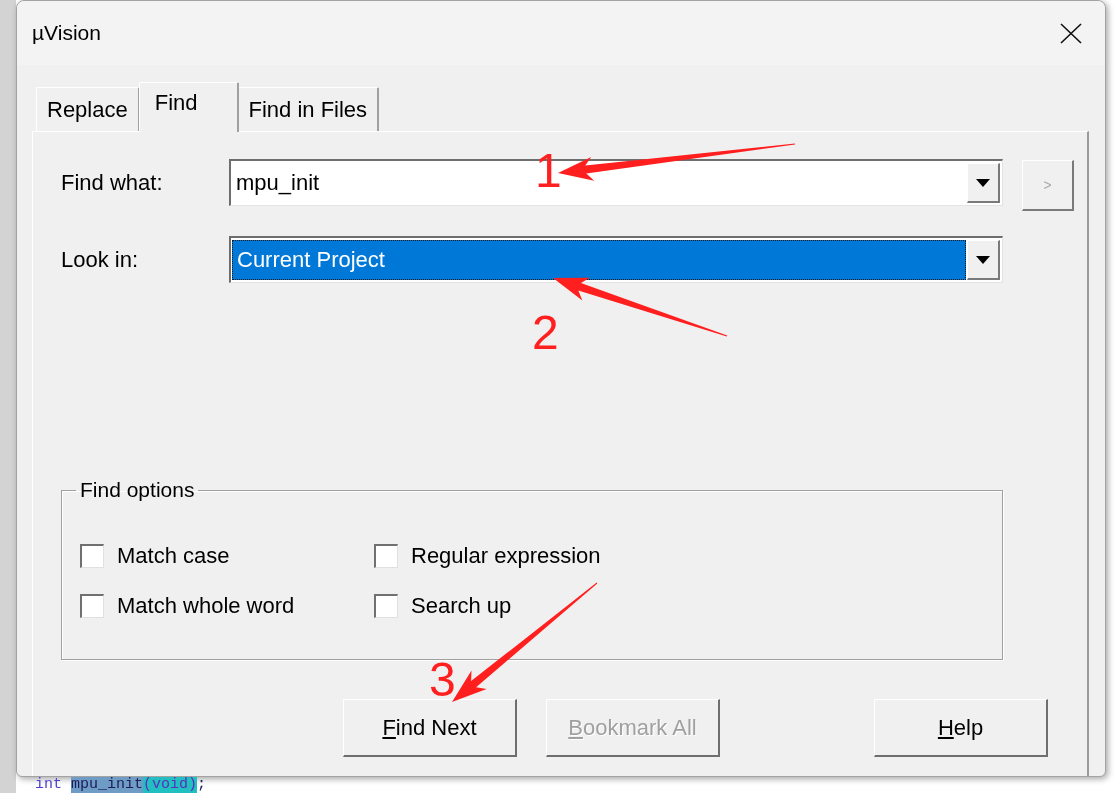 This screenshot has height=793, width=1119. I want to click on look-in-field: Current Project, so click(616, 259).